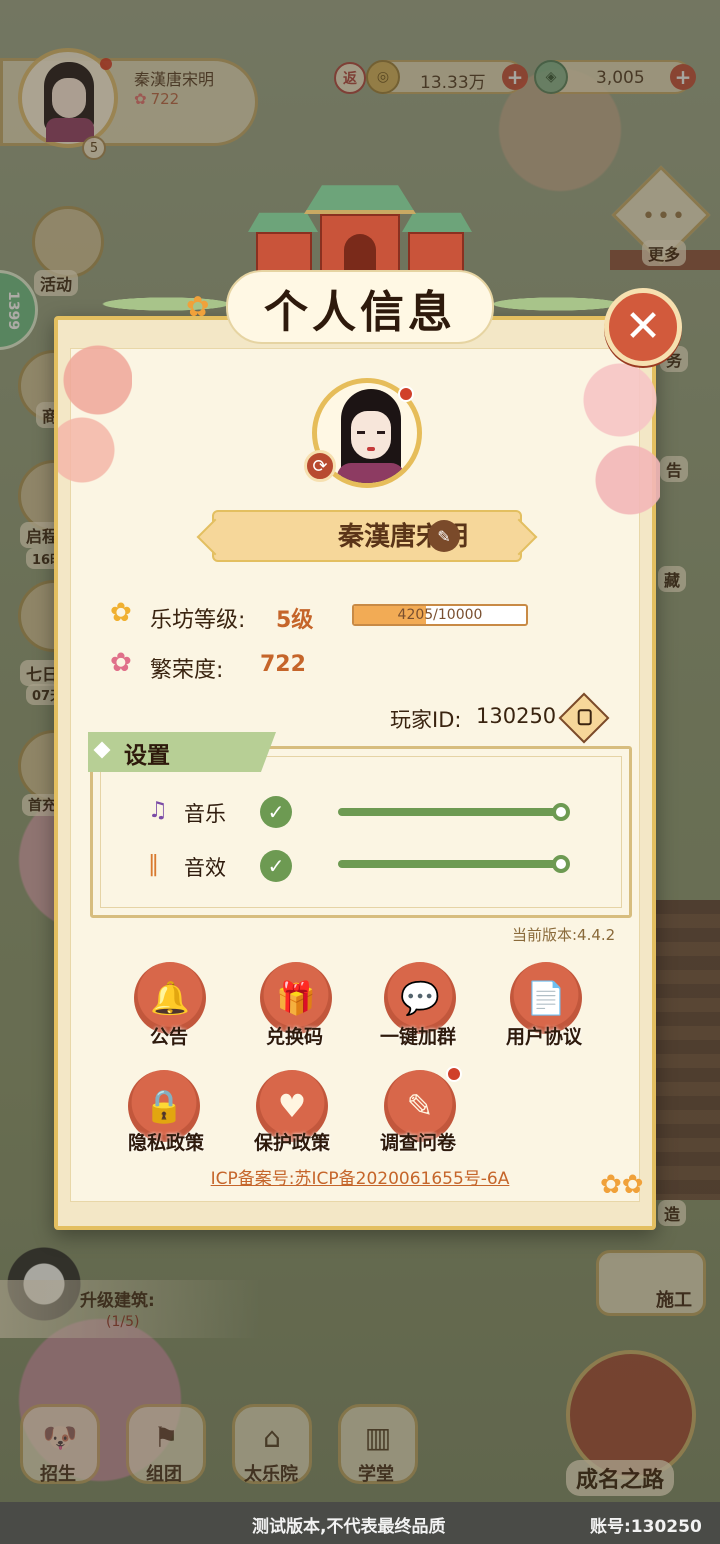 The height and width of the screenshot is (1544, 720). I want to click on icp-link: ICP备案号:苏ICP备2020061655号-6A, so click(360, 1176).